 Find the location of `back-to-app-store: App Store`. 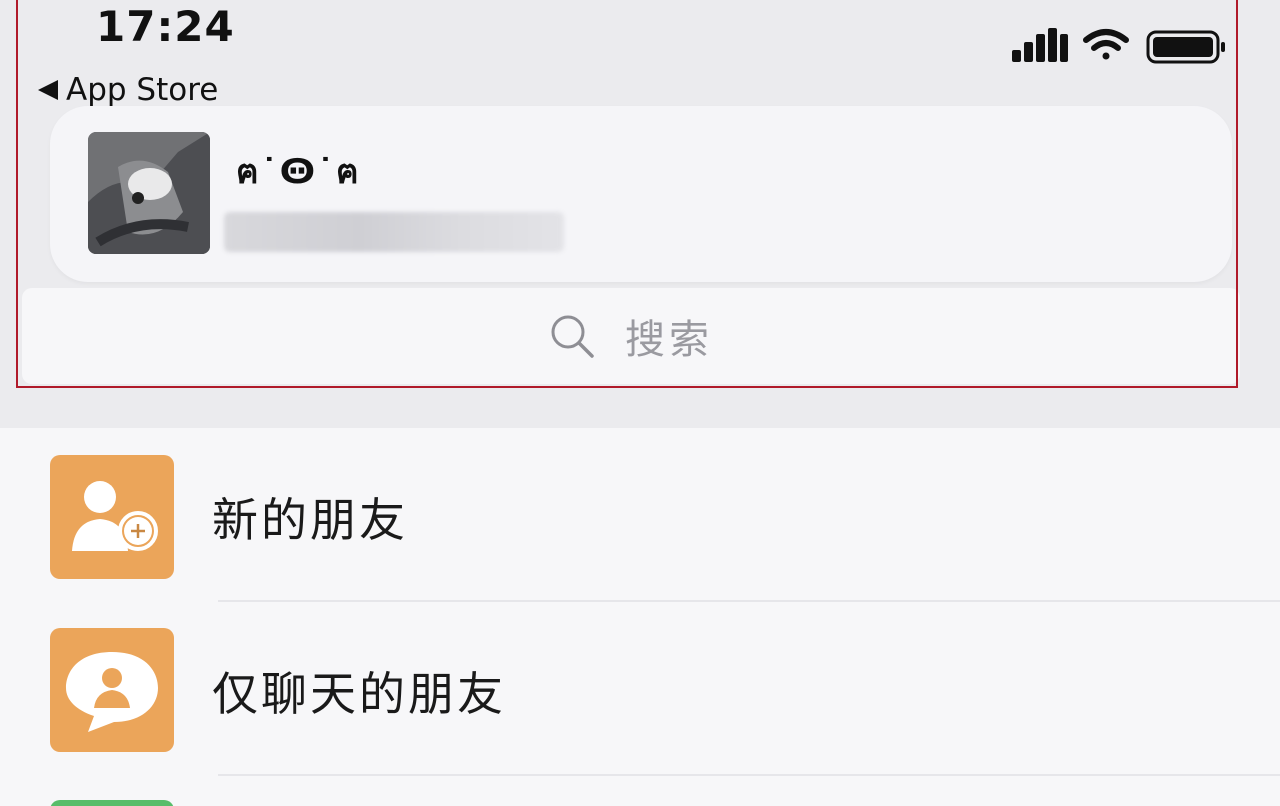

back-to-app-store: App Store is located at coordinates (128, 90).